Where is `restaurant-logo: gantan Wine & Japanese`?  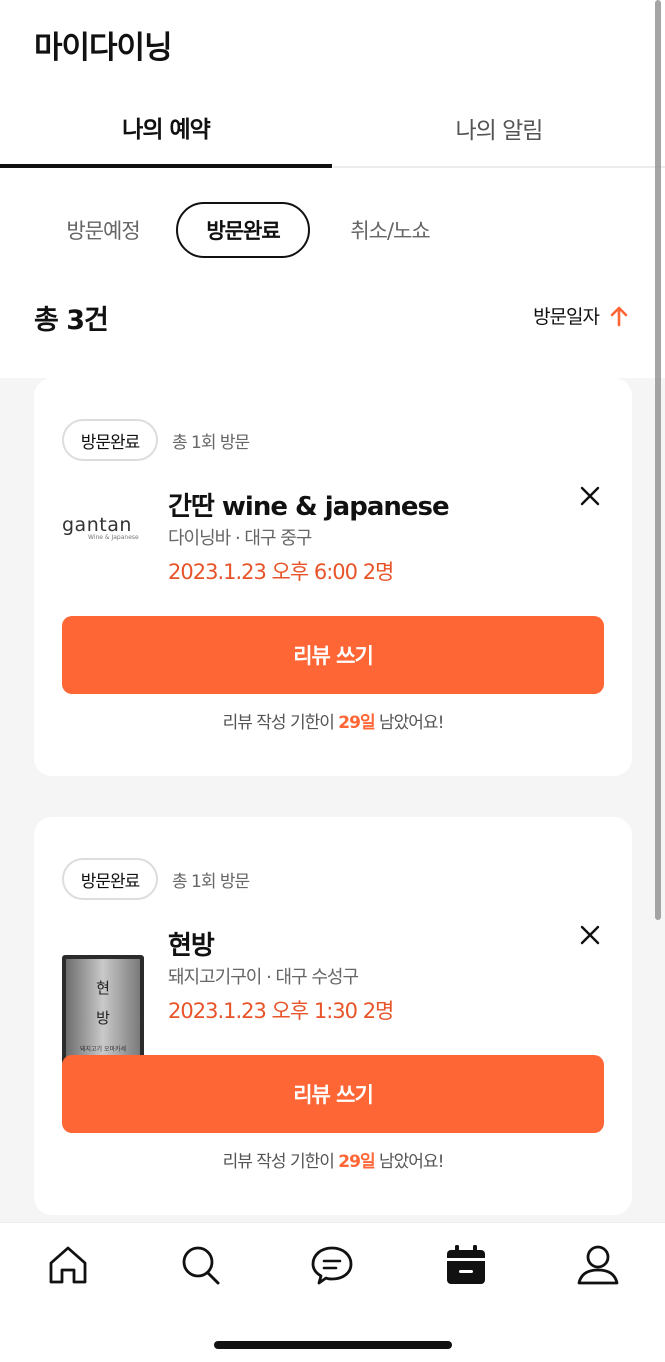 restaurant-logo: gantan Wine & Japanese is located at coordinates (103, 529).